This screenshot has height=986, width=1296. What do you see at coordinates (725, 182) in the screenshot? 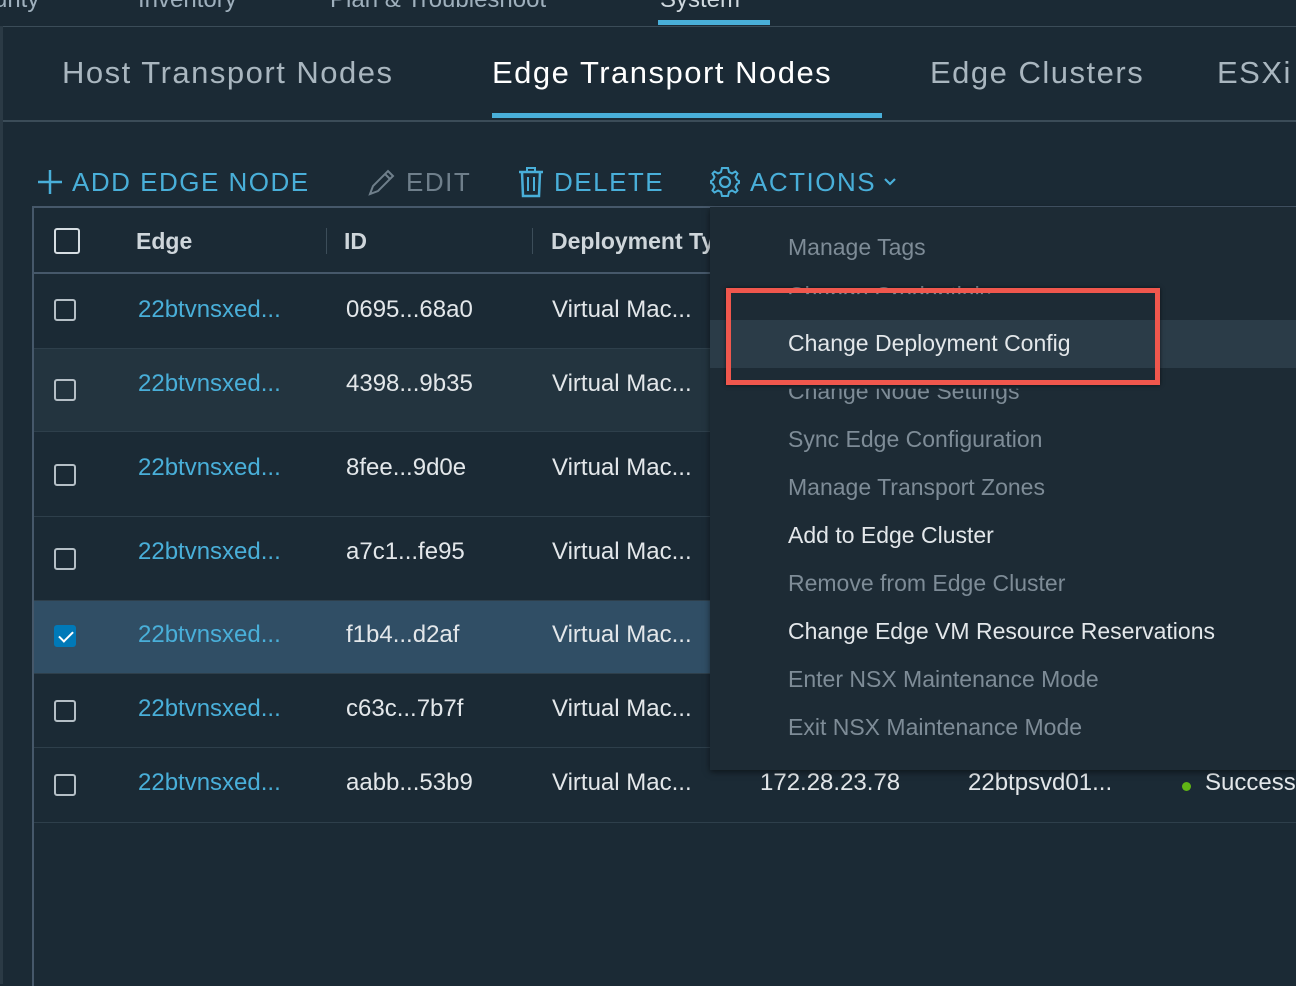
I see `gear-icon` at bounding box center [725, 182].